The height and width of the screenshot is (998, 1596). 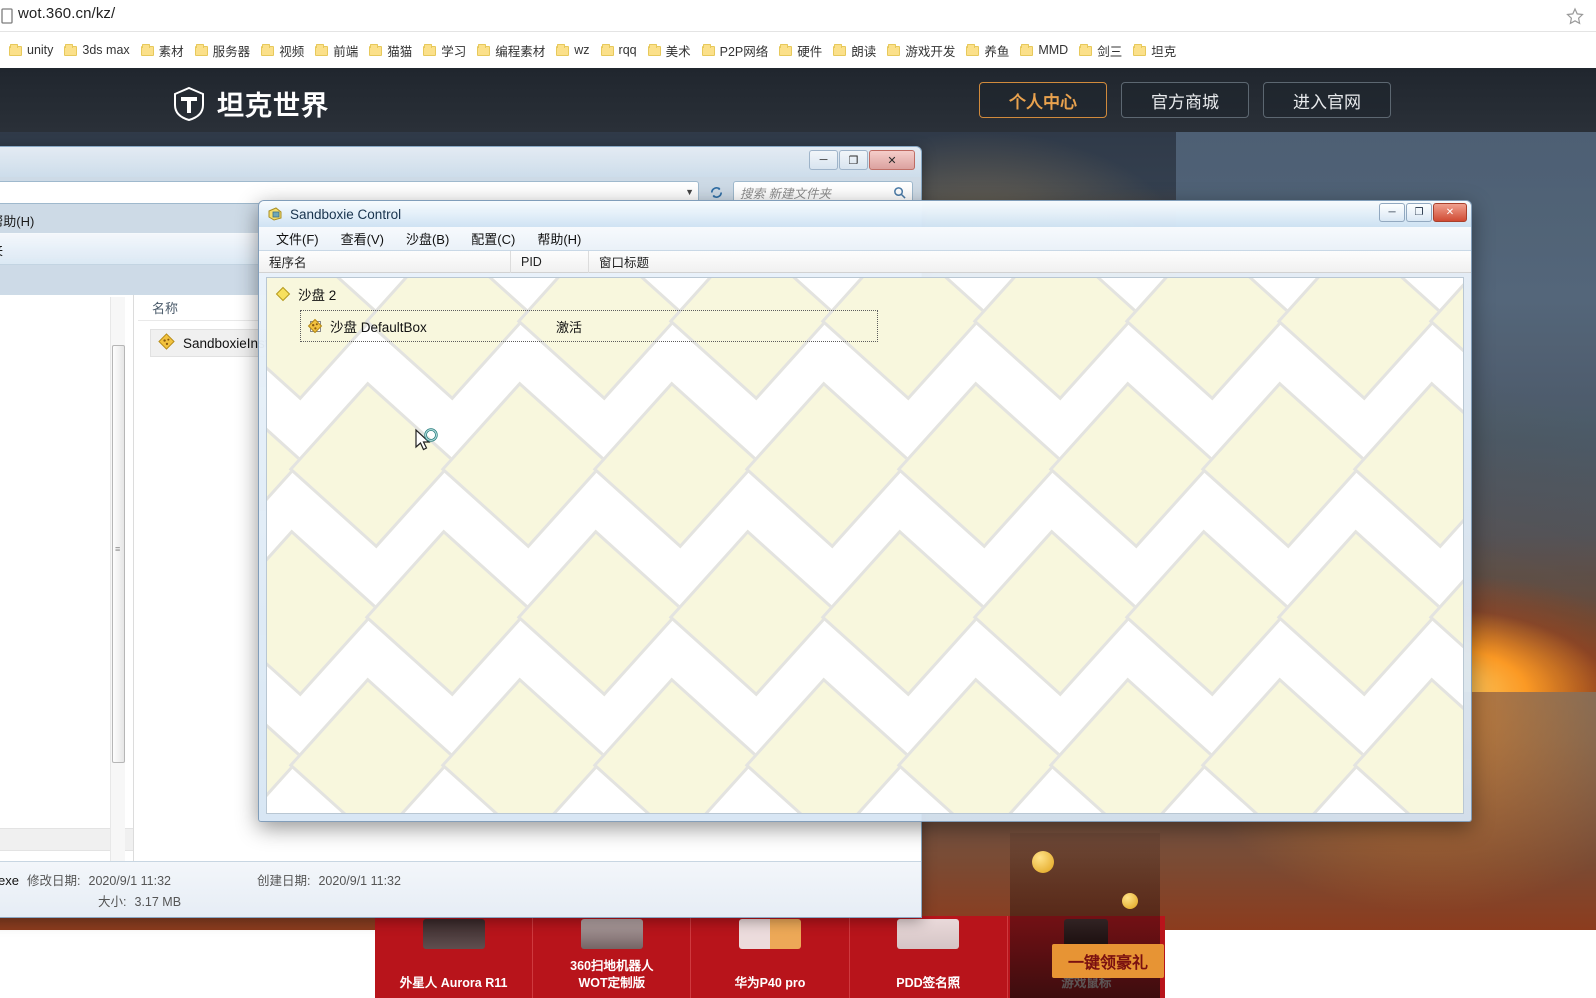 I want to click on sandboxie-menubar: 文件(F) 查看(V) 沙盘(B) 配置(C) 帮助(H), so click(x=865, y=239).